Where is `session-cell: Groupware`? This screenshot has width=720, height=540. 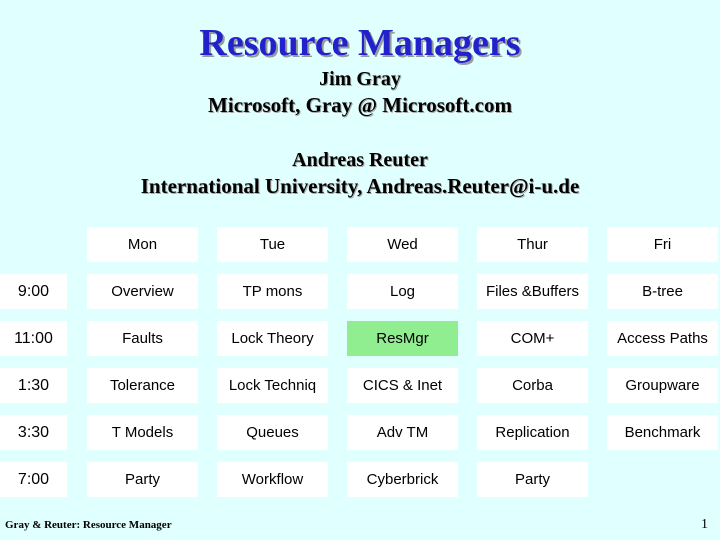 session-cell: Groupware is located at coordinates (662, 385).